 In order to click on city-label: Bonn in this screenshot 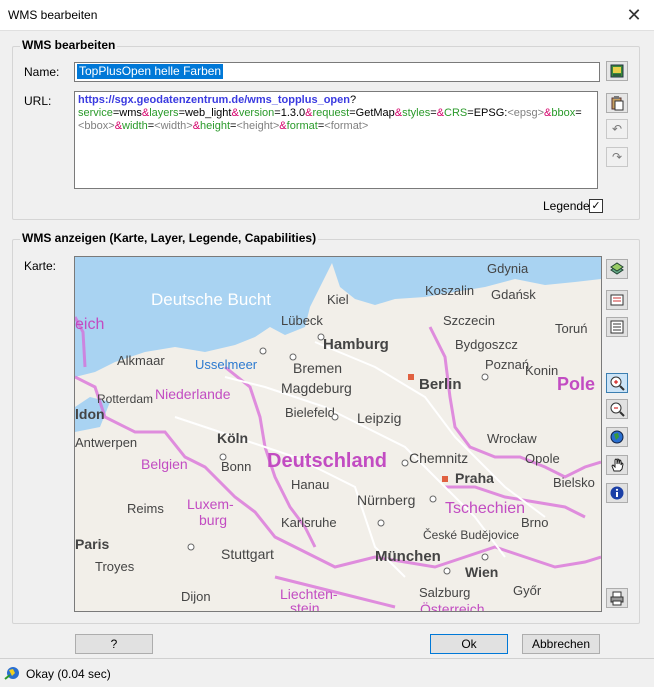, I will do `click(236, 466)`.